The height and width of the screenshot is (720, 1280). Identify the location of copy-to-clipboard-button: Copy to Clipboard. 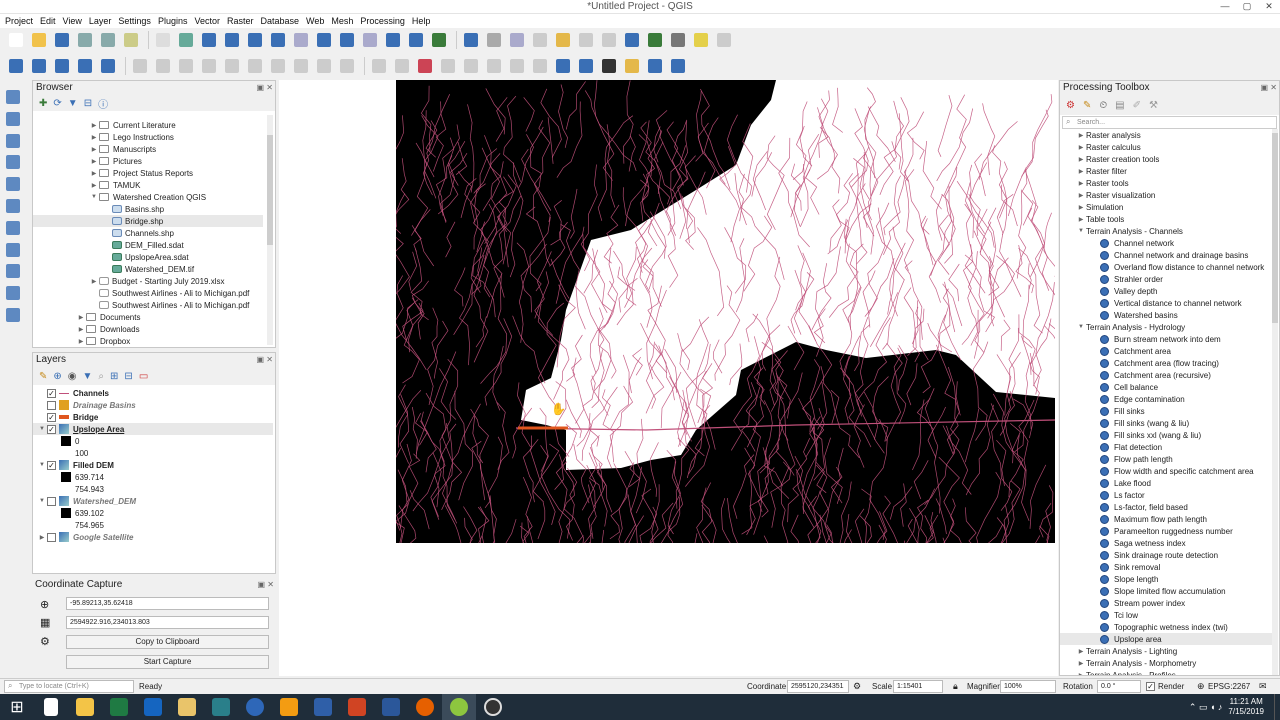
(167, 642).